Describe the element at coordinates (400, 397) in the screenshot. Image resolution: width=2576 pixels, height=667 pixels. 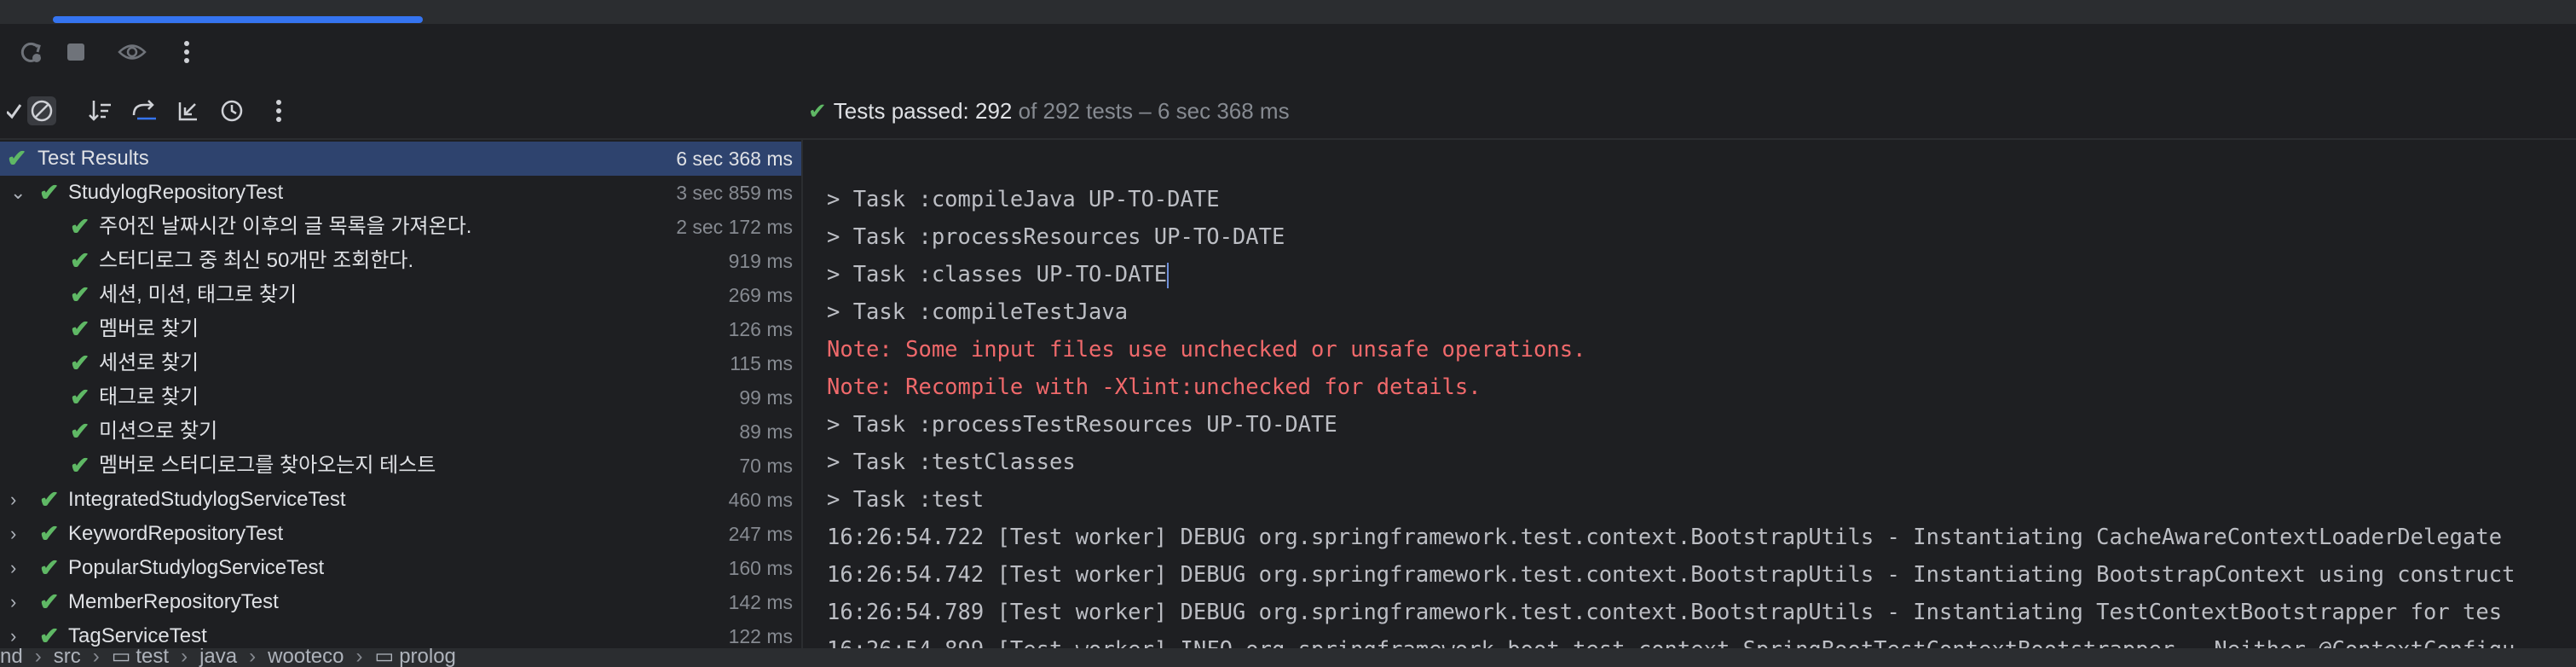
I see `tree-row: ✔ 태그로 찾기 99 ms` at that location.